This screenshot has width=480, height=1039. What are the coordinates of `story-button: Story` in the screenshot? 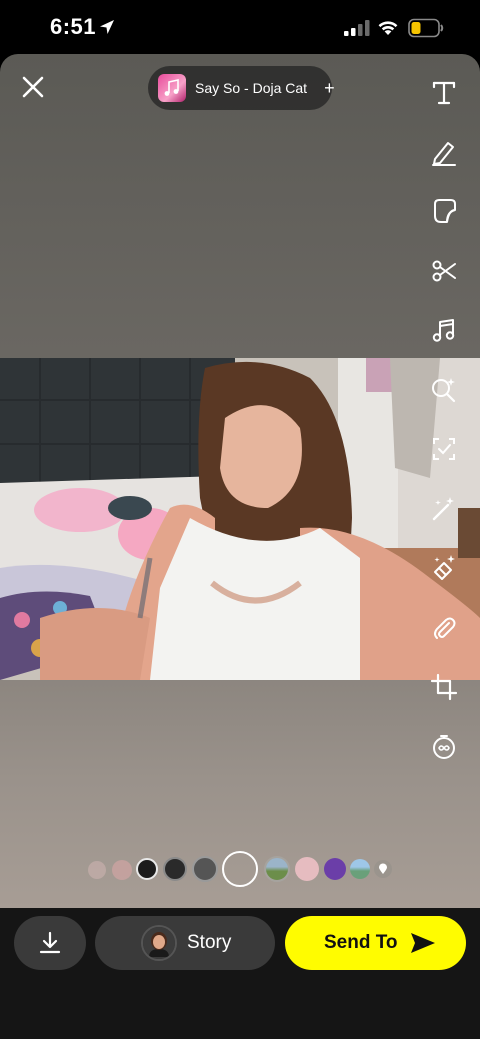 It's located at (185, 943).